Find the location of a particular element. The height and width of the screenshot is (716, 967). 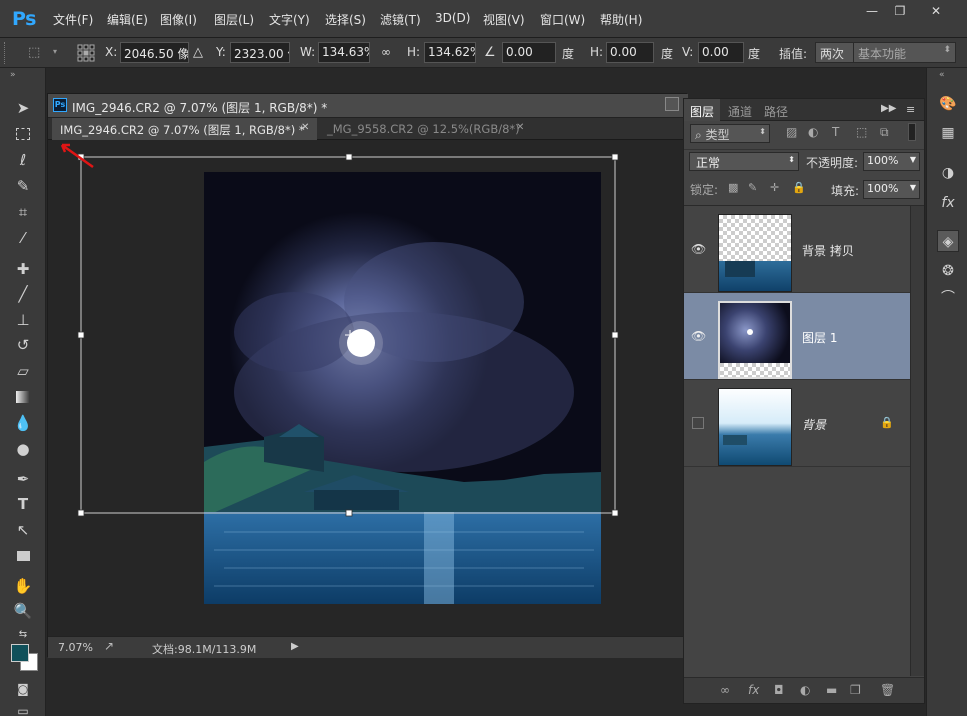

dodge-tool-icon: ● is located at coordinates (23, 449).